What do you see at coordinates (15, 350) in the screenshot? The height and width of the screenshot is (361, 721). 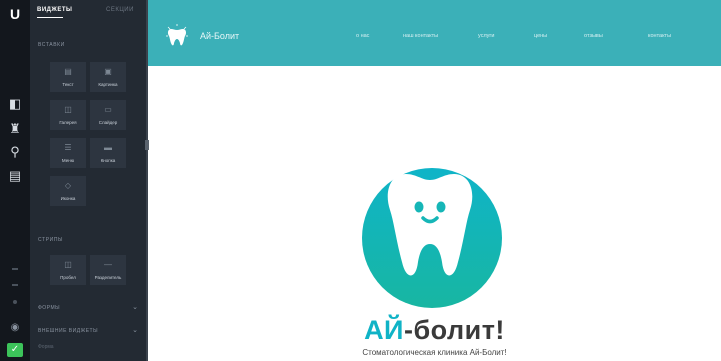 I see `check-icon: ✓` at bounding box center [15, 350].